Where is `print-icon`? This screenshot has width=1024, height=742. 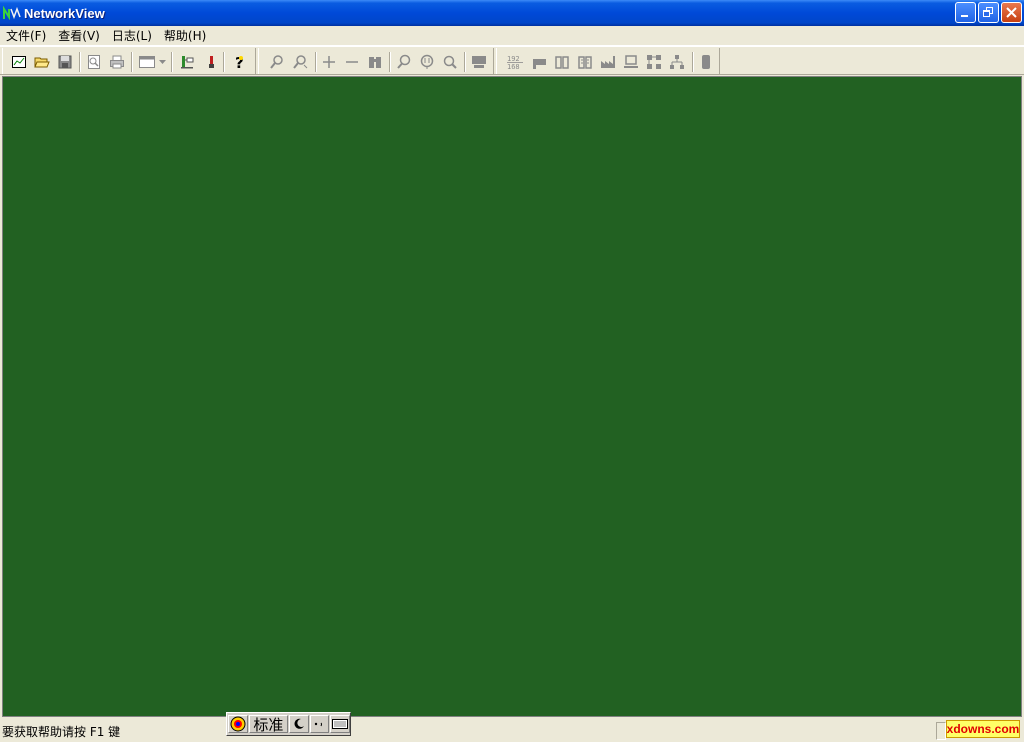 print-icon is located at coordinates (117, 62).